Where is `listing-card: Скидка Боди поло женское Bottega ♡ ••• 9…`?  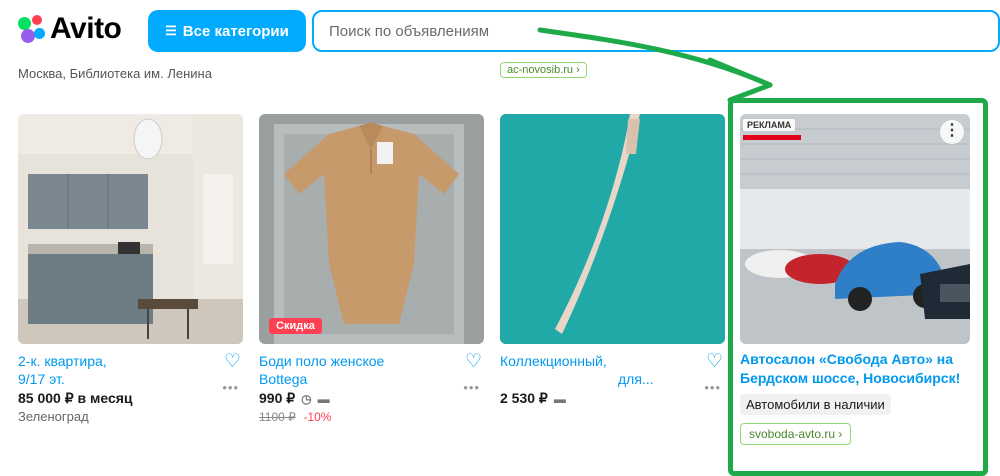 listing-card: Скидка Боди поло женское Bottega ♡ ••• 9… is located at coordinates (371, 269).